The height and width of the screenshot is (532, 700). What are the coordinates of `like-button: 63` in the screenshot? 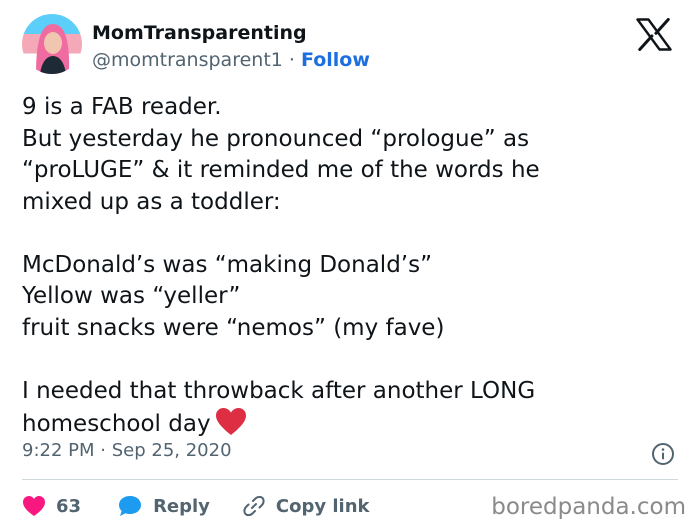 It's located at (51, 506).